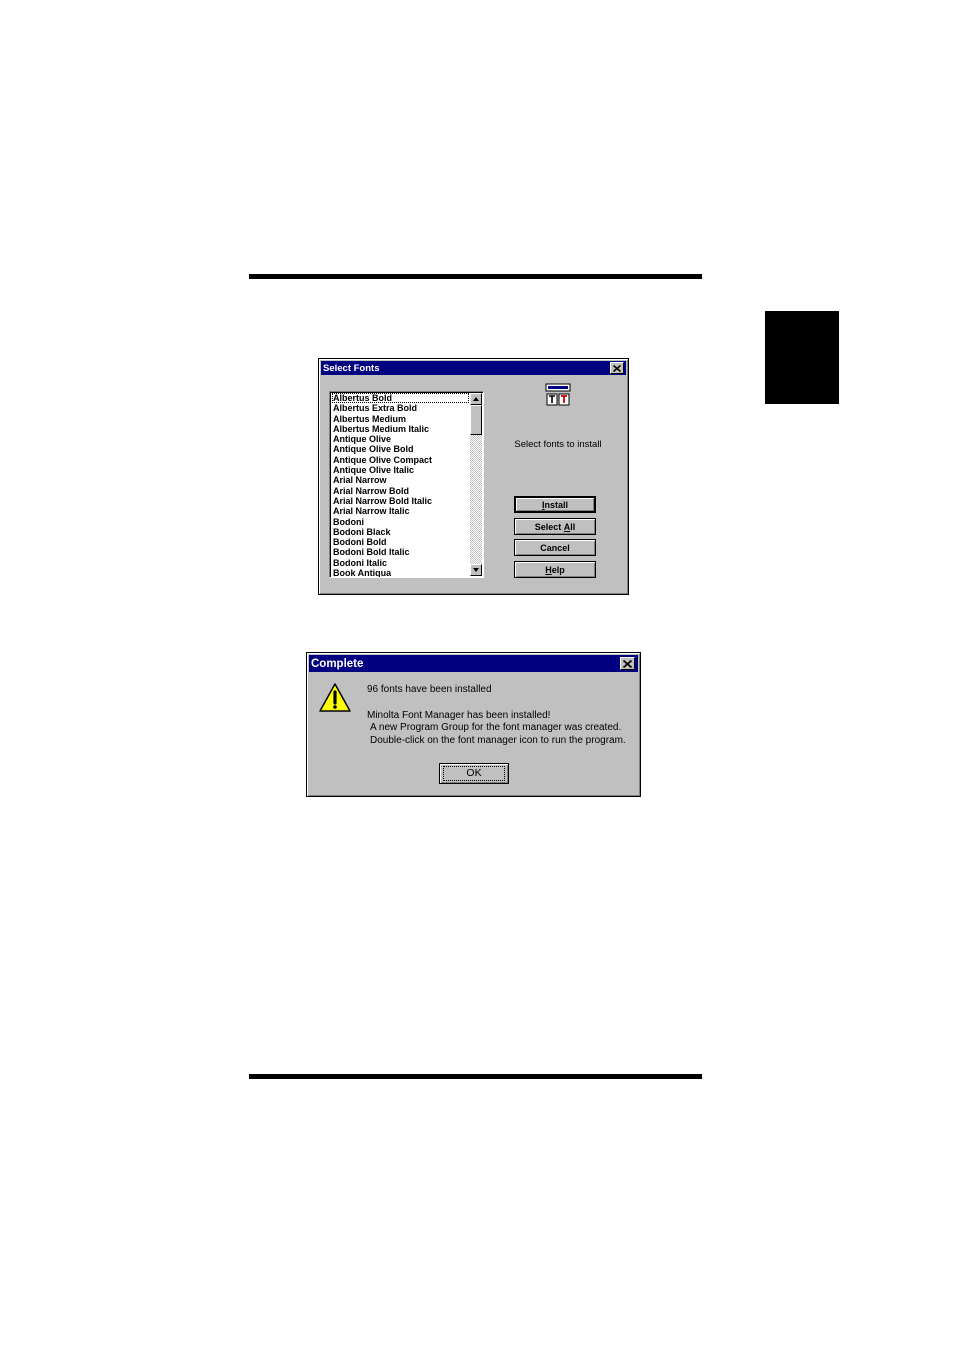  I want to click on complete-titlebar: Complete, so click(473, 663).